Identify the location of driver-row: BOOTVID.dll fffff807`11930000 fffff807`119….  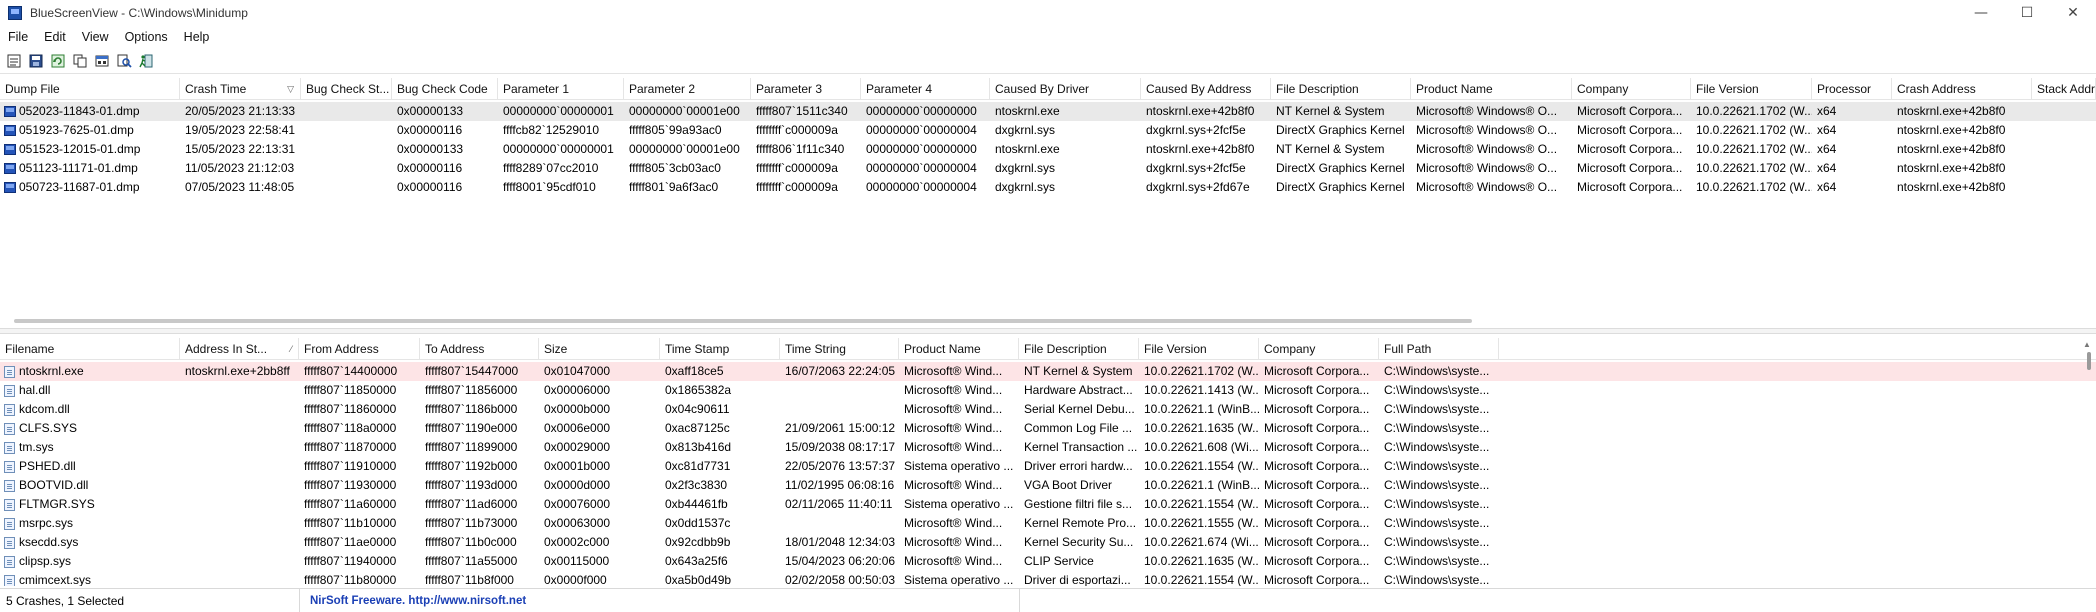
(1048, 485).